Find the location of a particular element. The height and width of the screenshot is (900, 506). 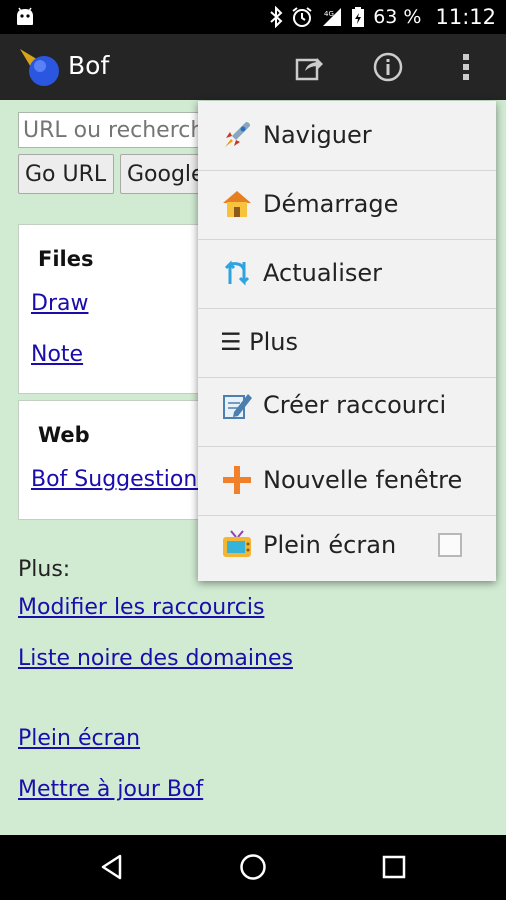

menu-item-naviguer: Naviguer is located at coordinates (347, 135).